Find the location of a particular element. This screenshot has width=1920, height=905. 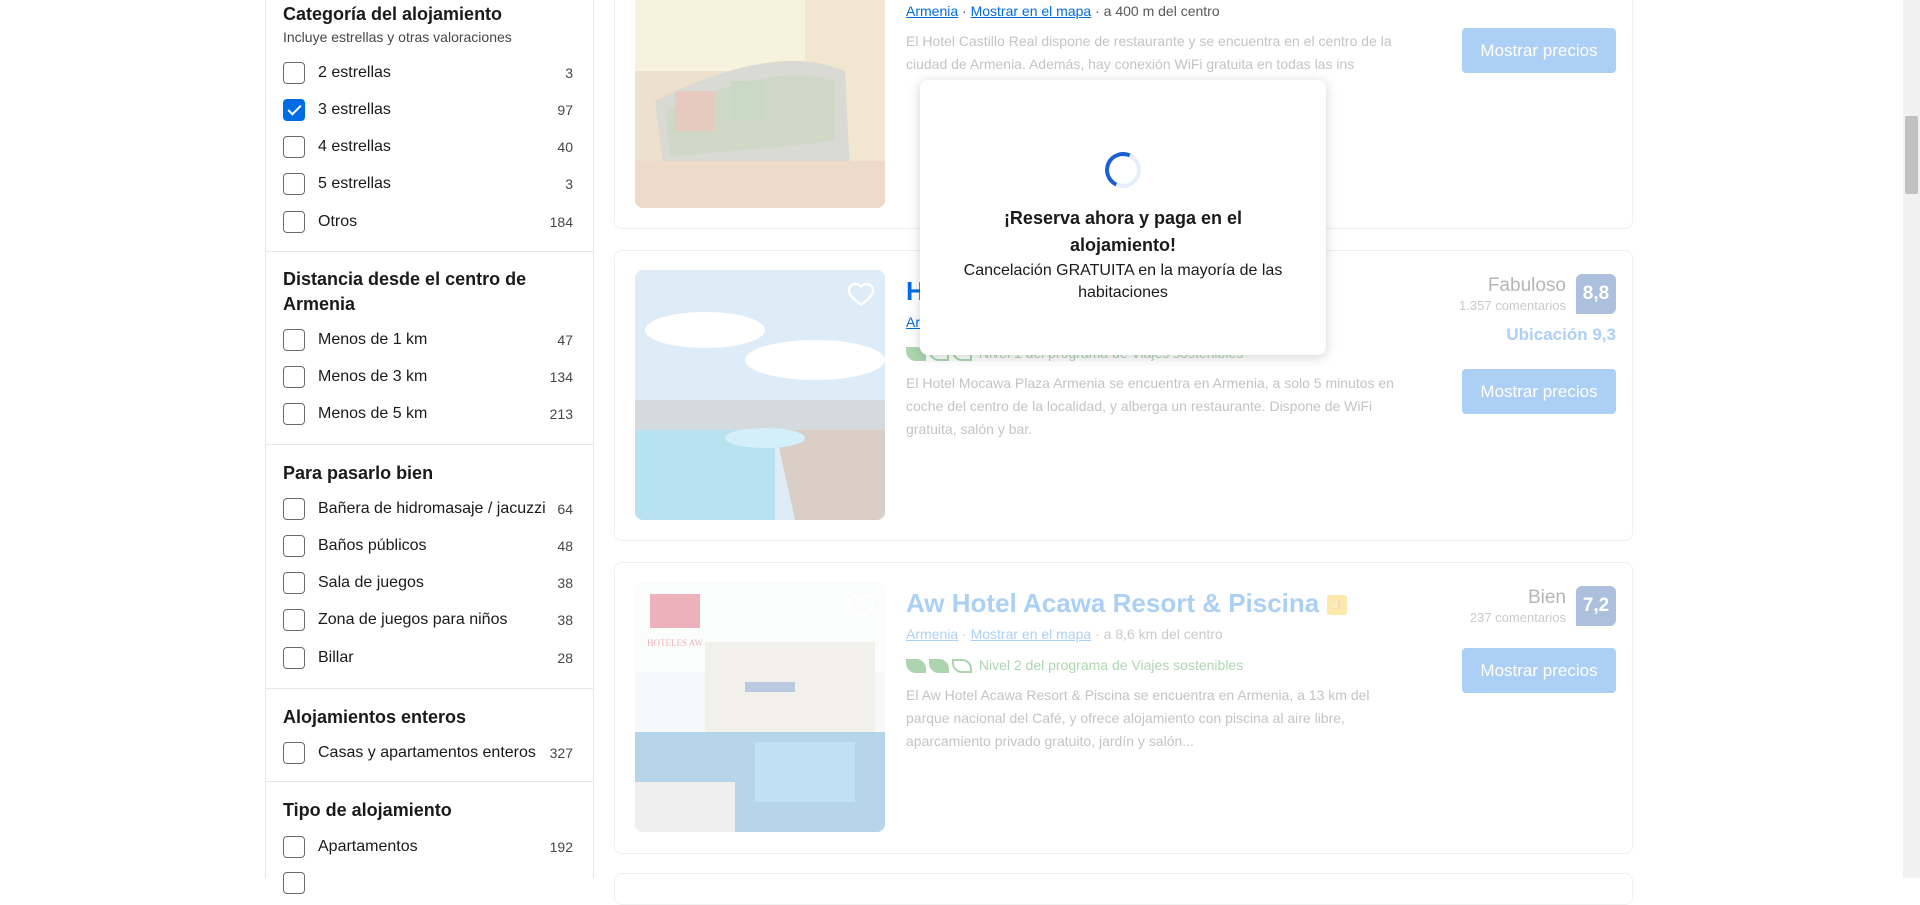

thumbs-up-icon is located at coordinates (1337, 605).